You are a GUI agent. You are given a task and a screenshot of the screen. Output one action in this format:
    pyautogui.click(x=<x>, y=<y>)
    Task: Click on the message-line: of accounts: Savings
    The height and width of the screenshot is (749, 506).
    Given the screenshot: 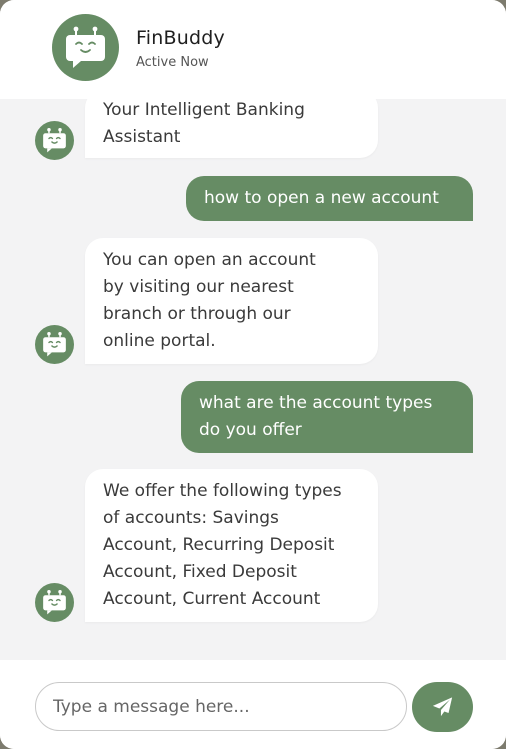 What is the action you would take?
    pyautogui.click(x=191, y=518)
    